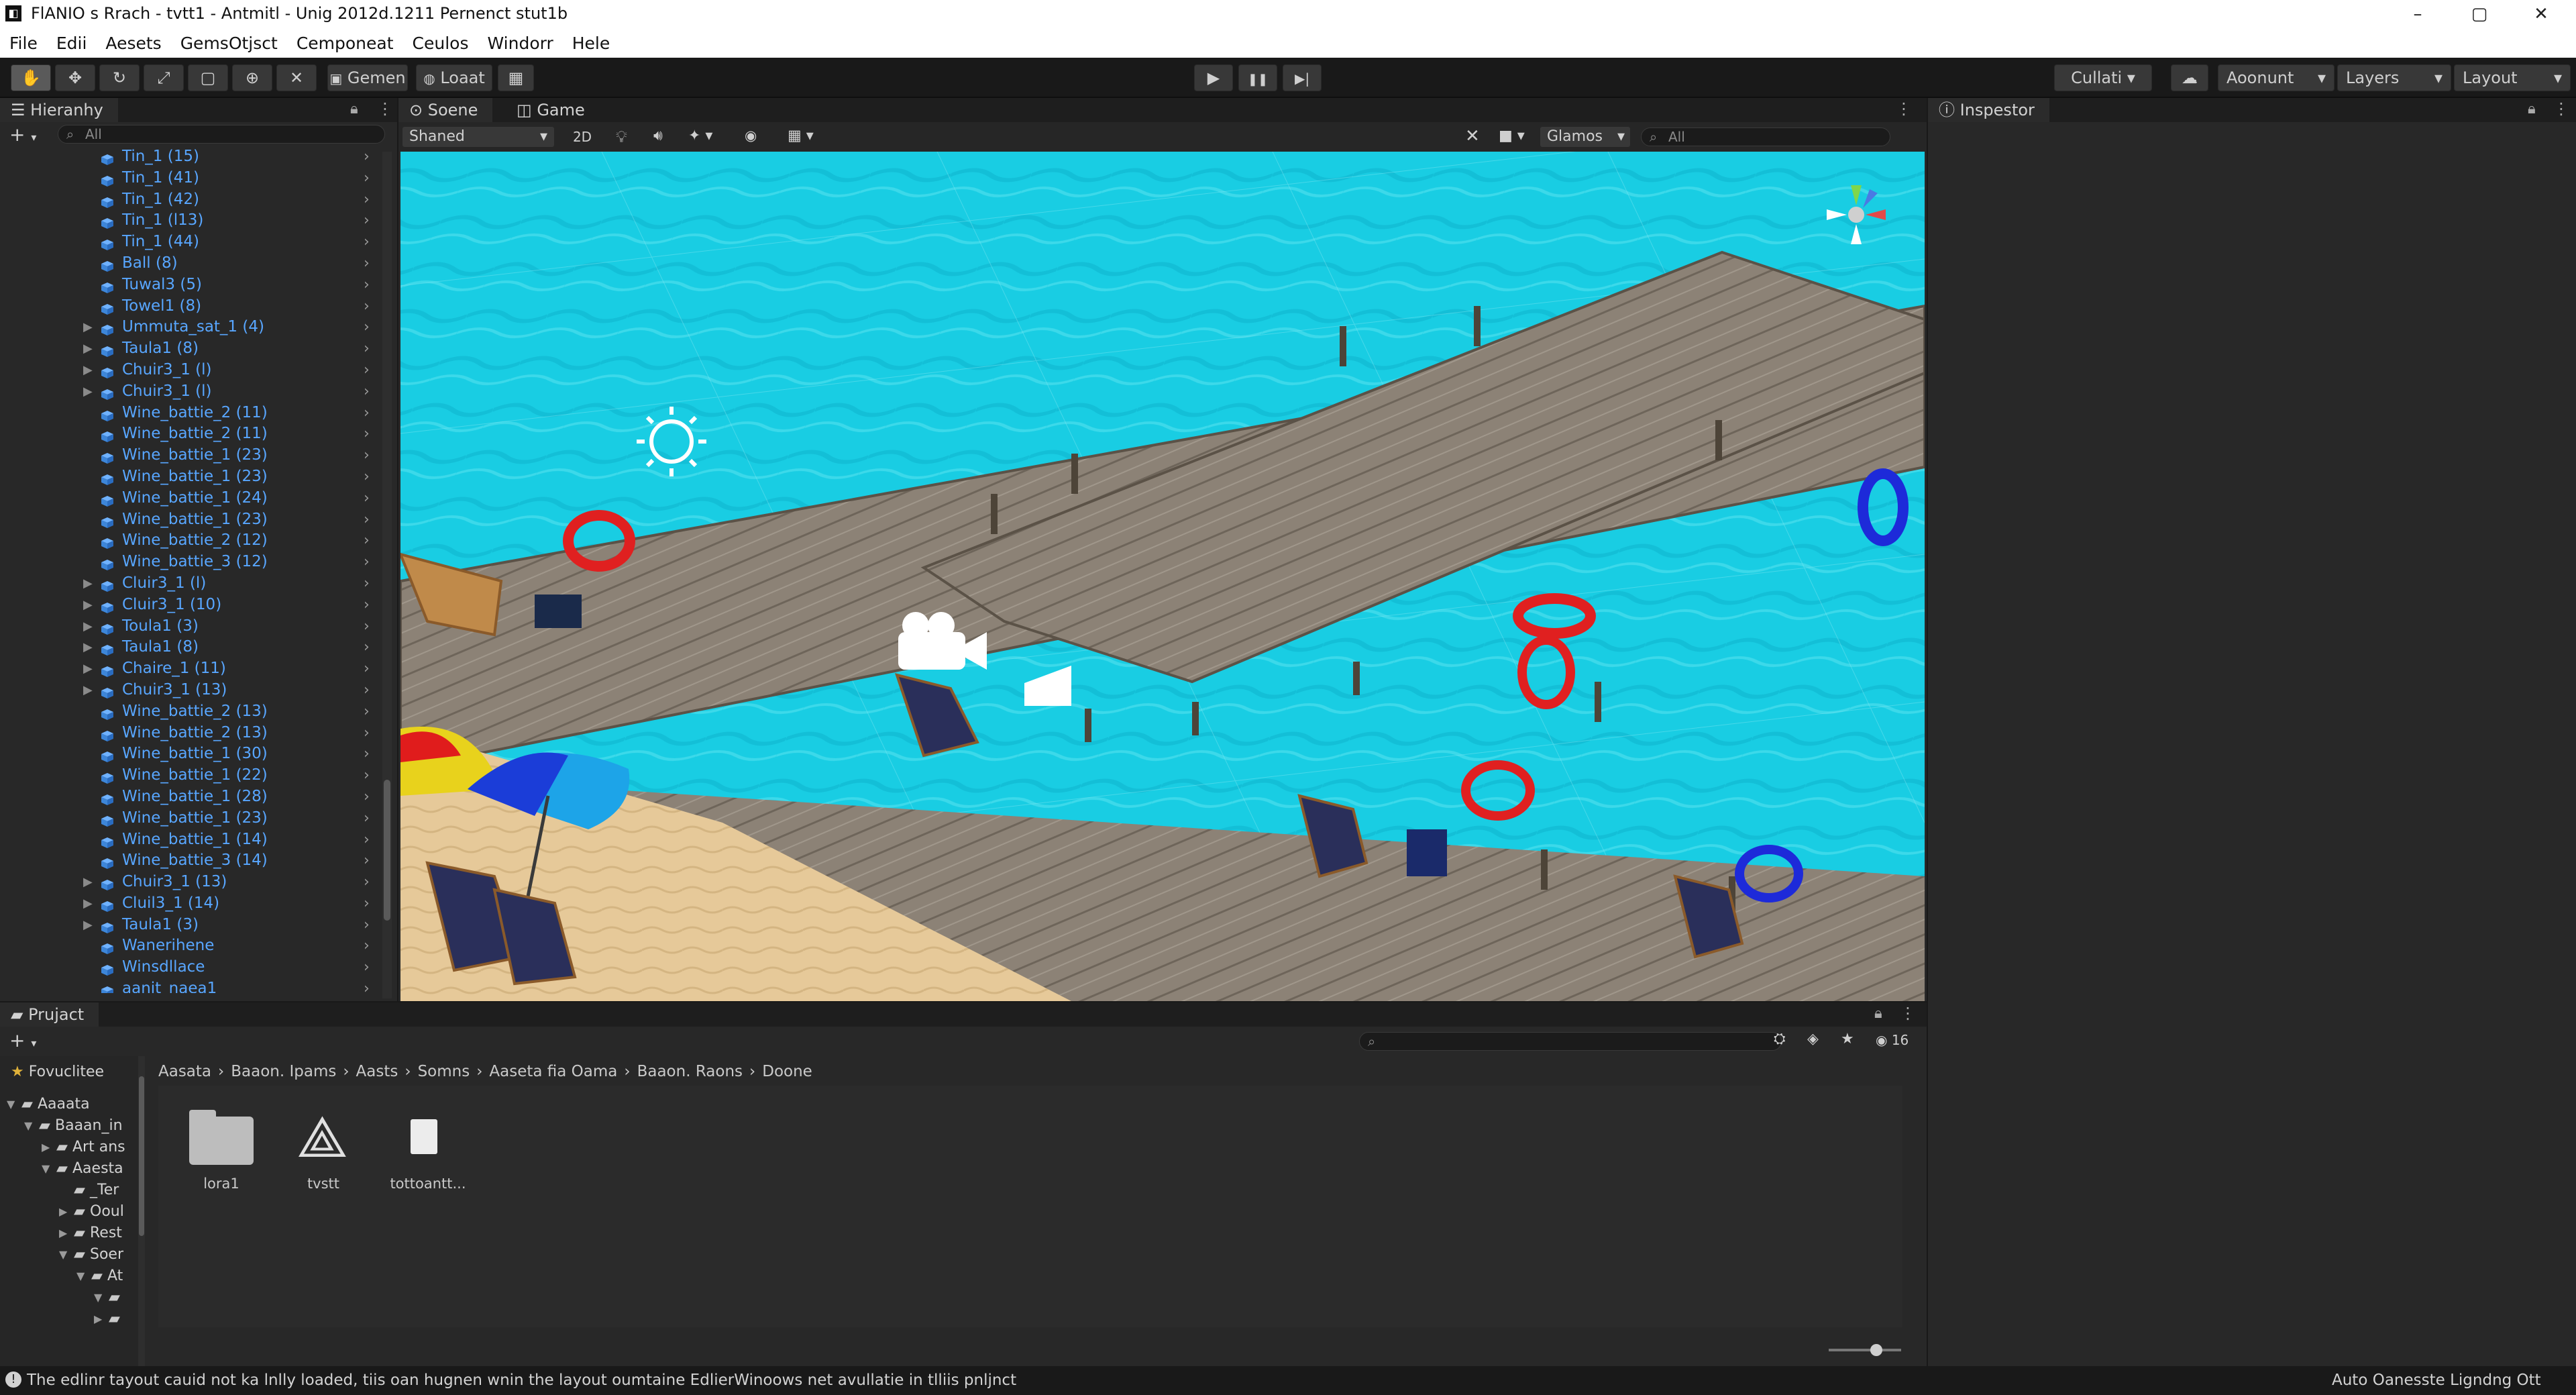  I want to click on hierarchy-item: Winsdllace ›, so click(194, 967).